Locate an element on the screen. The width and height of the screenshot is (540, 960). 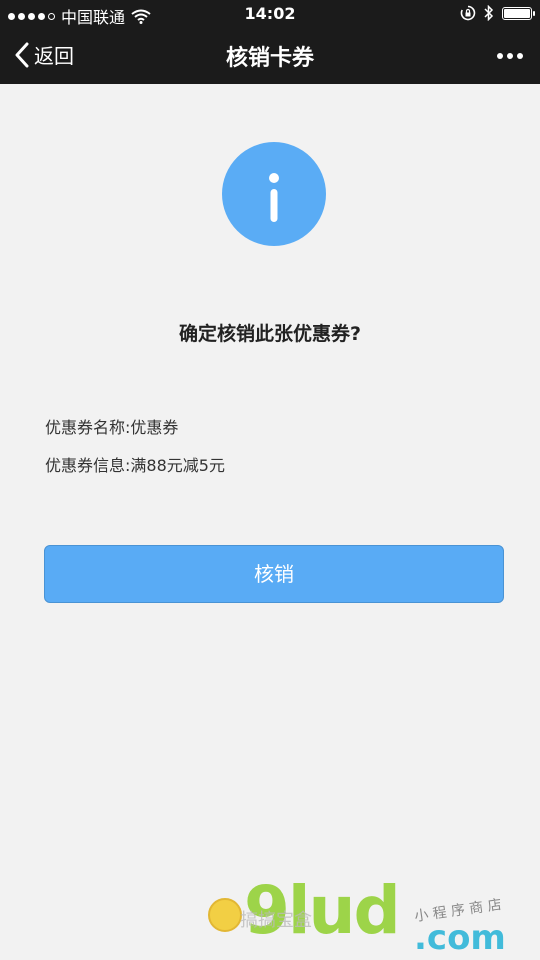
coupon-info-row: 优惠券信息:满88元减5元 is located at coordinates (135, 464).